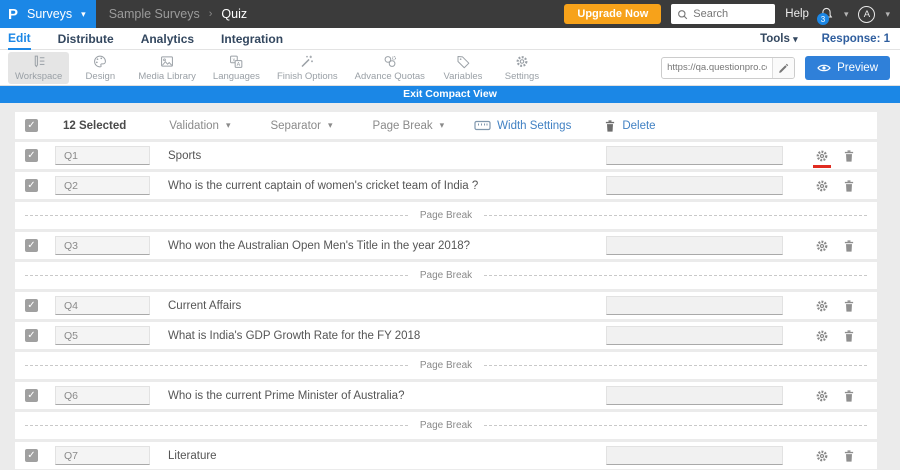 Image resolution: width=900 pixels, height=470 pixels. I want to click on upgrade-now-button: Upgrade Now, so click(613, 14).